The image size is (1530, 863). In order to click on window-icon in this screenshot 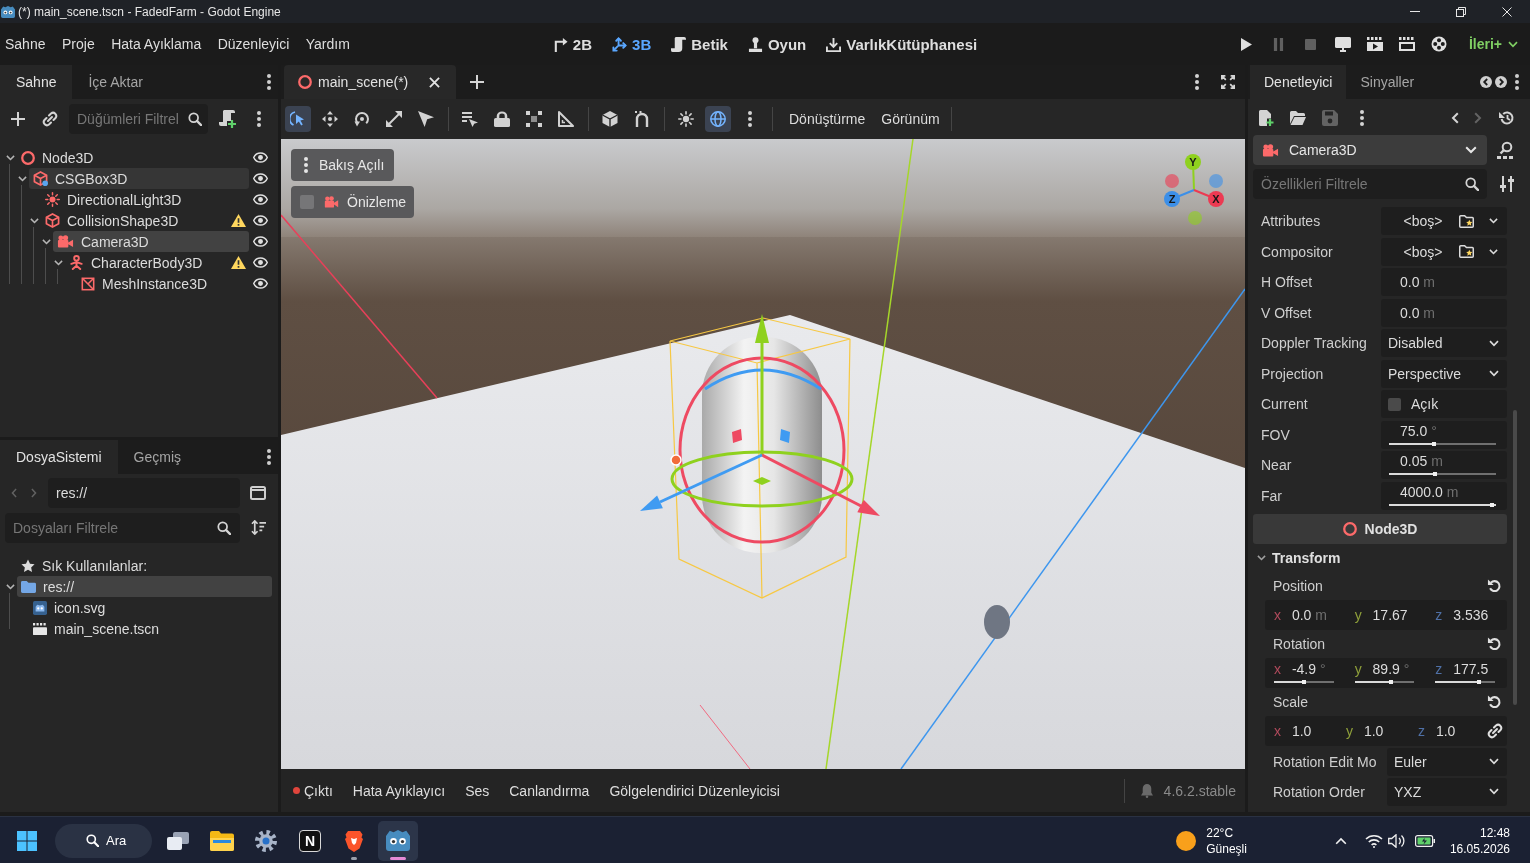, I will do `click(258, 492)`.